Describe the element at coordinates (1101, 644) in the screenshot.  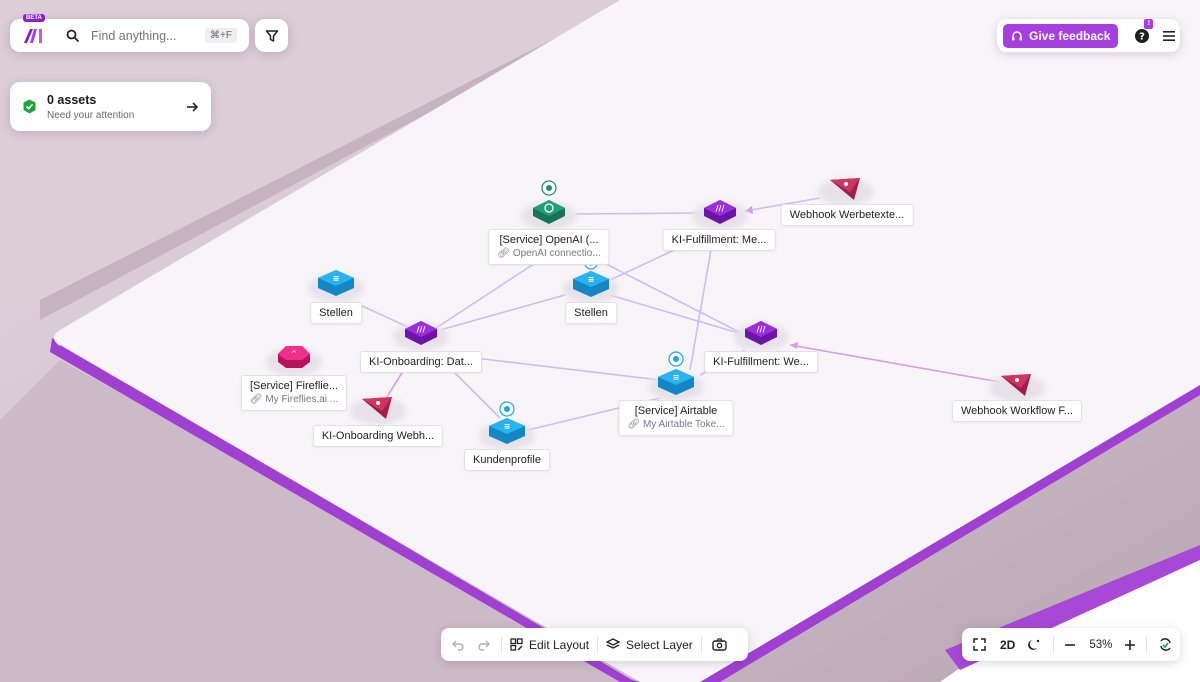
I see `zoom-level: 53%` at that location.